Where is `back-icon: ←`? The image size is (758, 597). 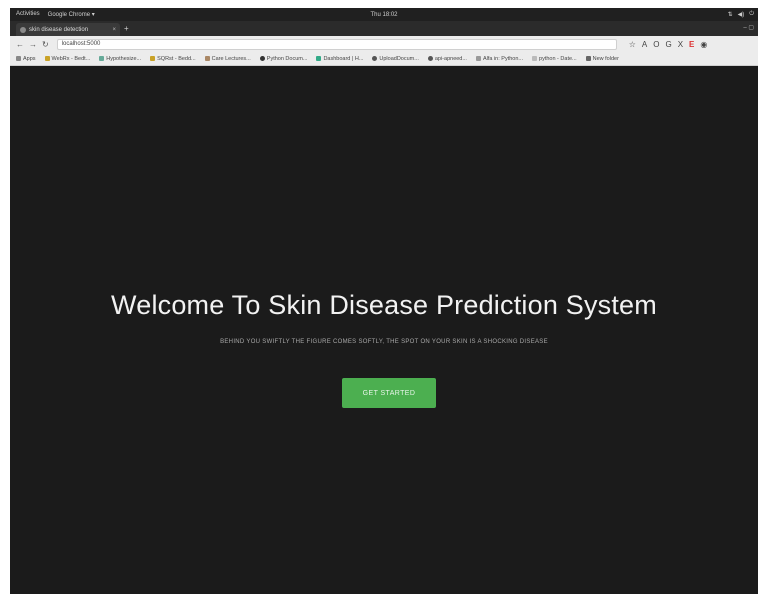 back-icon: ← is located at coordinates (20, 44).